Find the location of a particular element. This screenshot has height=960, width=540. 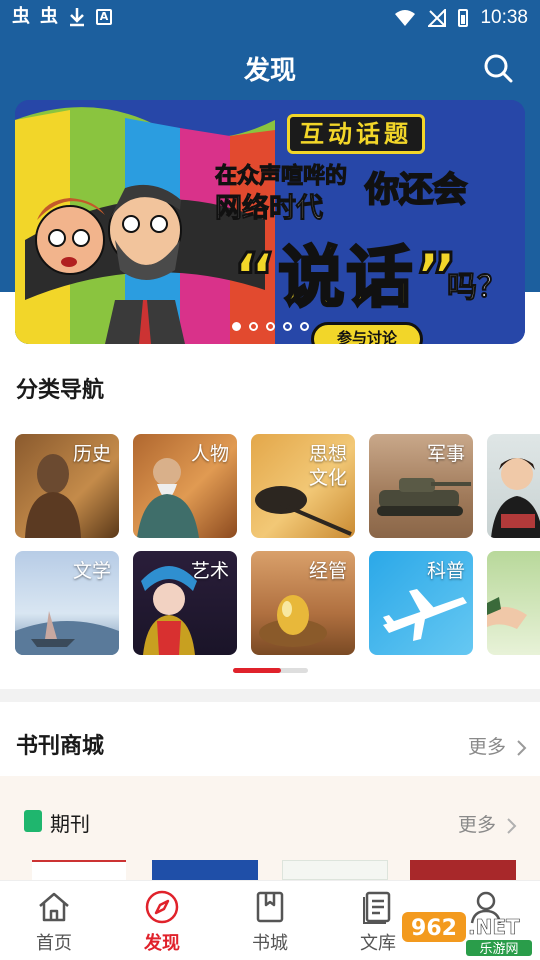

nav-discover: 发现 is located at coordinates (162, 922).